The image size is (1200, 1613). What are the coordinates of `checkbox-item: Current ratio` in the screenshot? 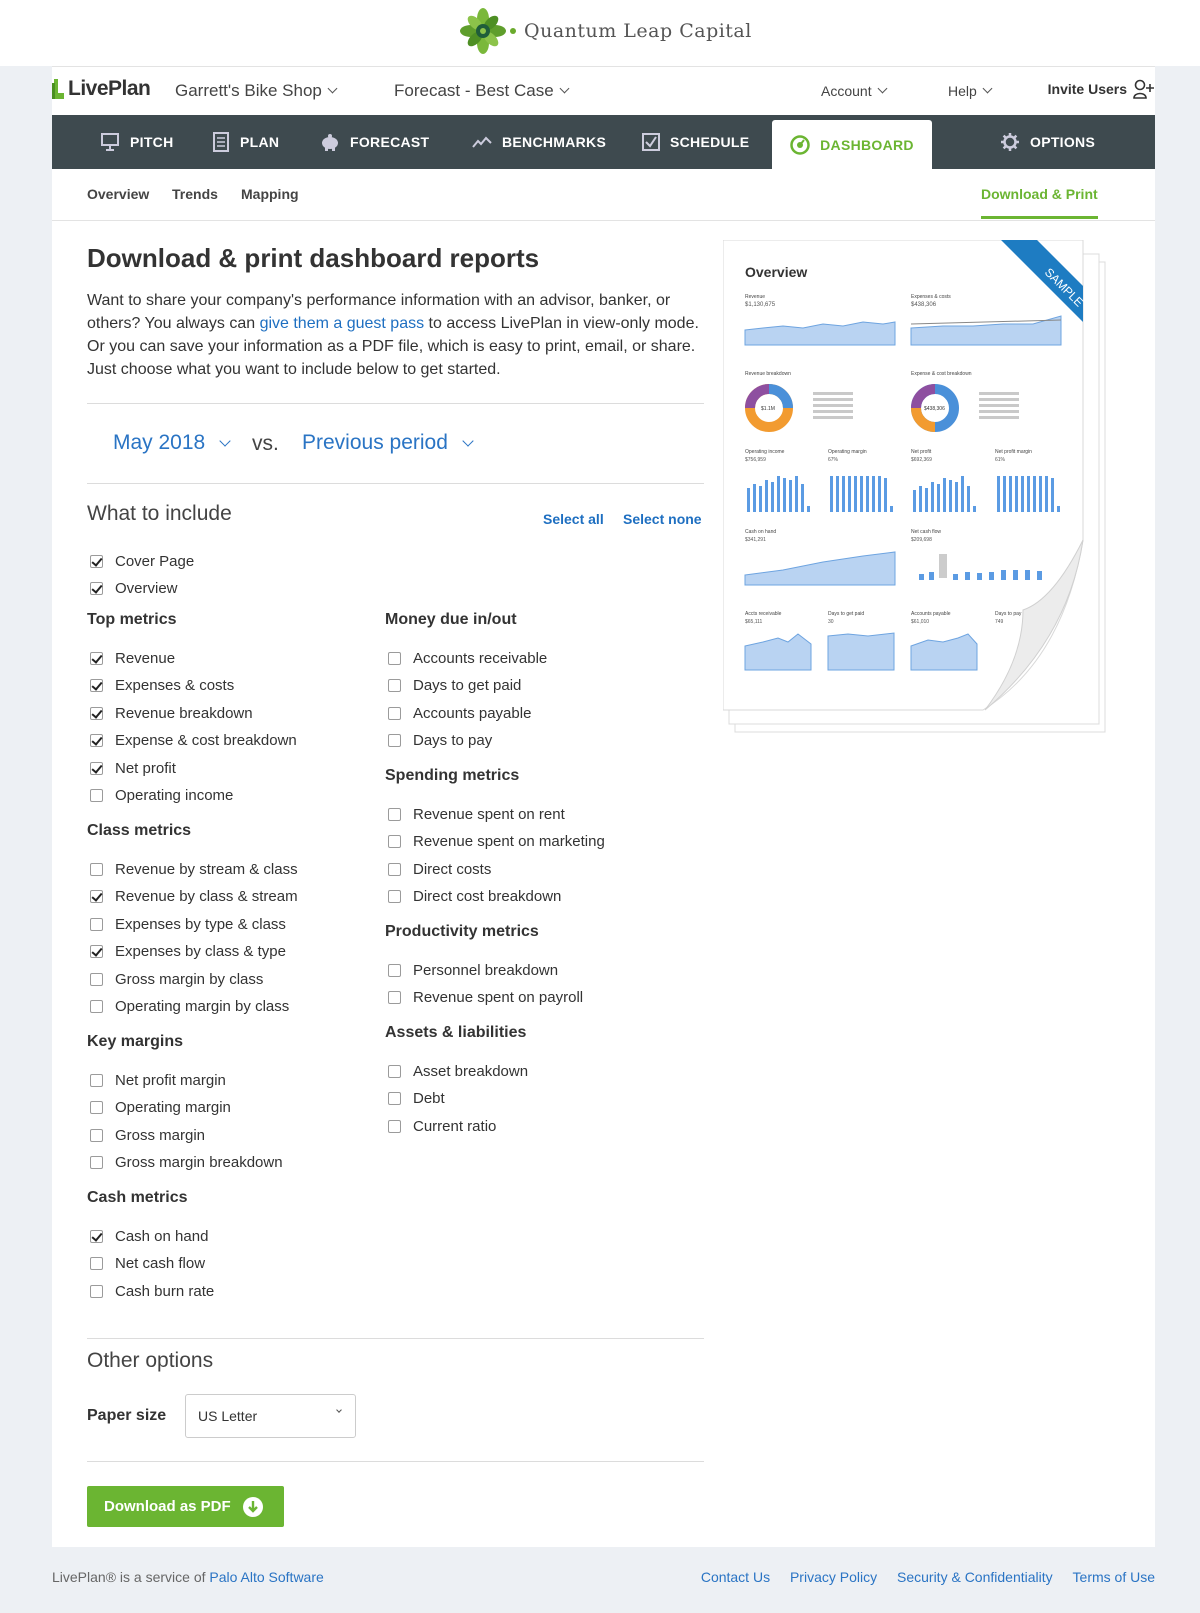 It's located at (442, 1126).